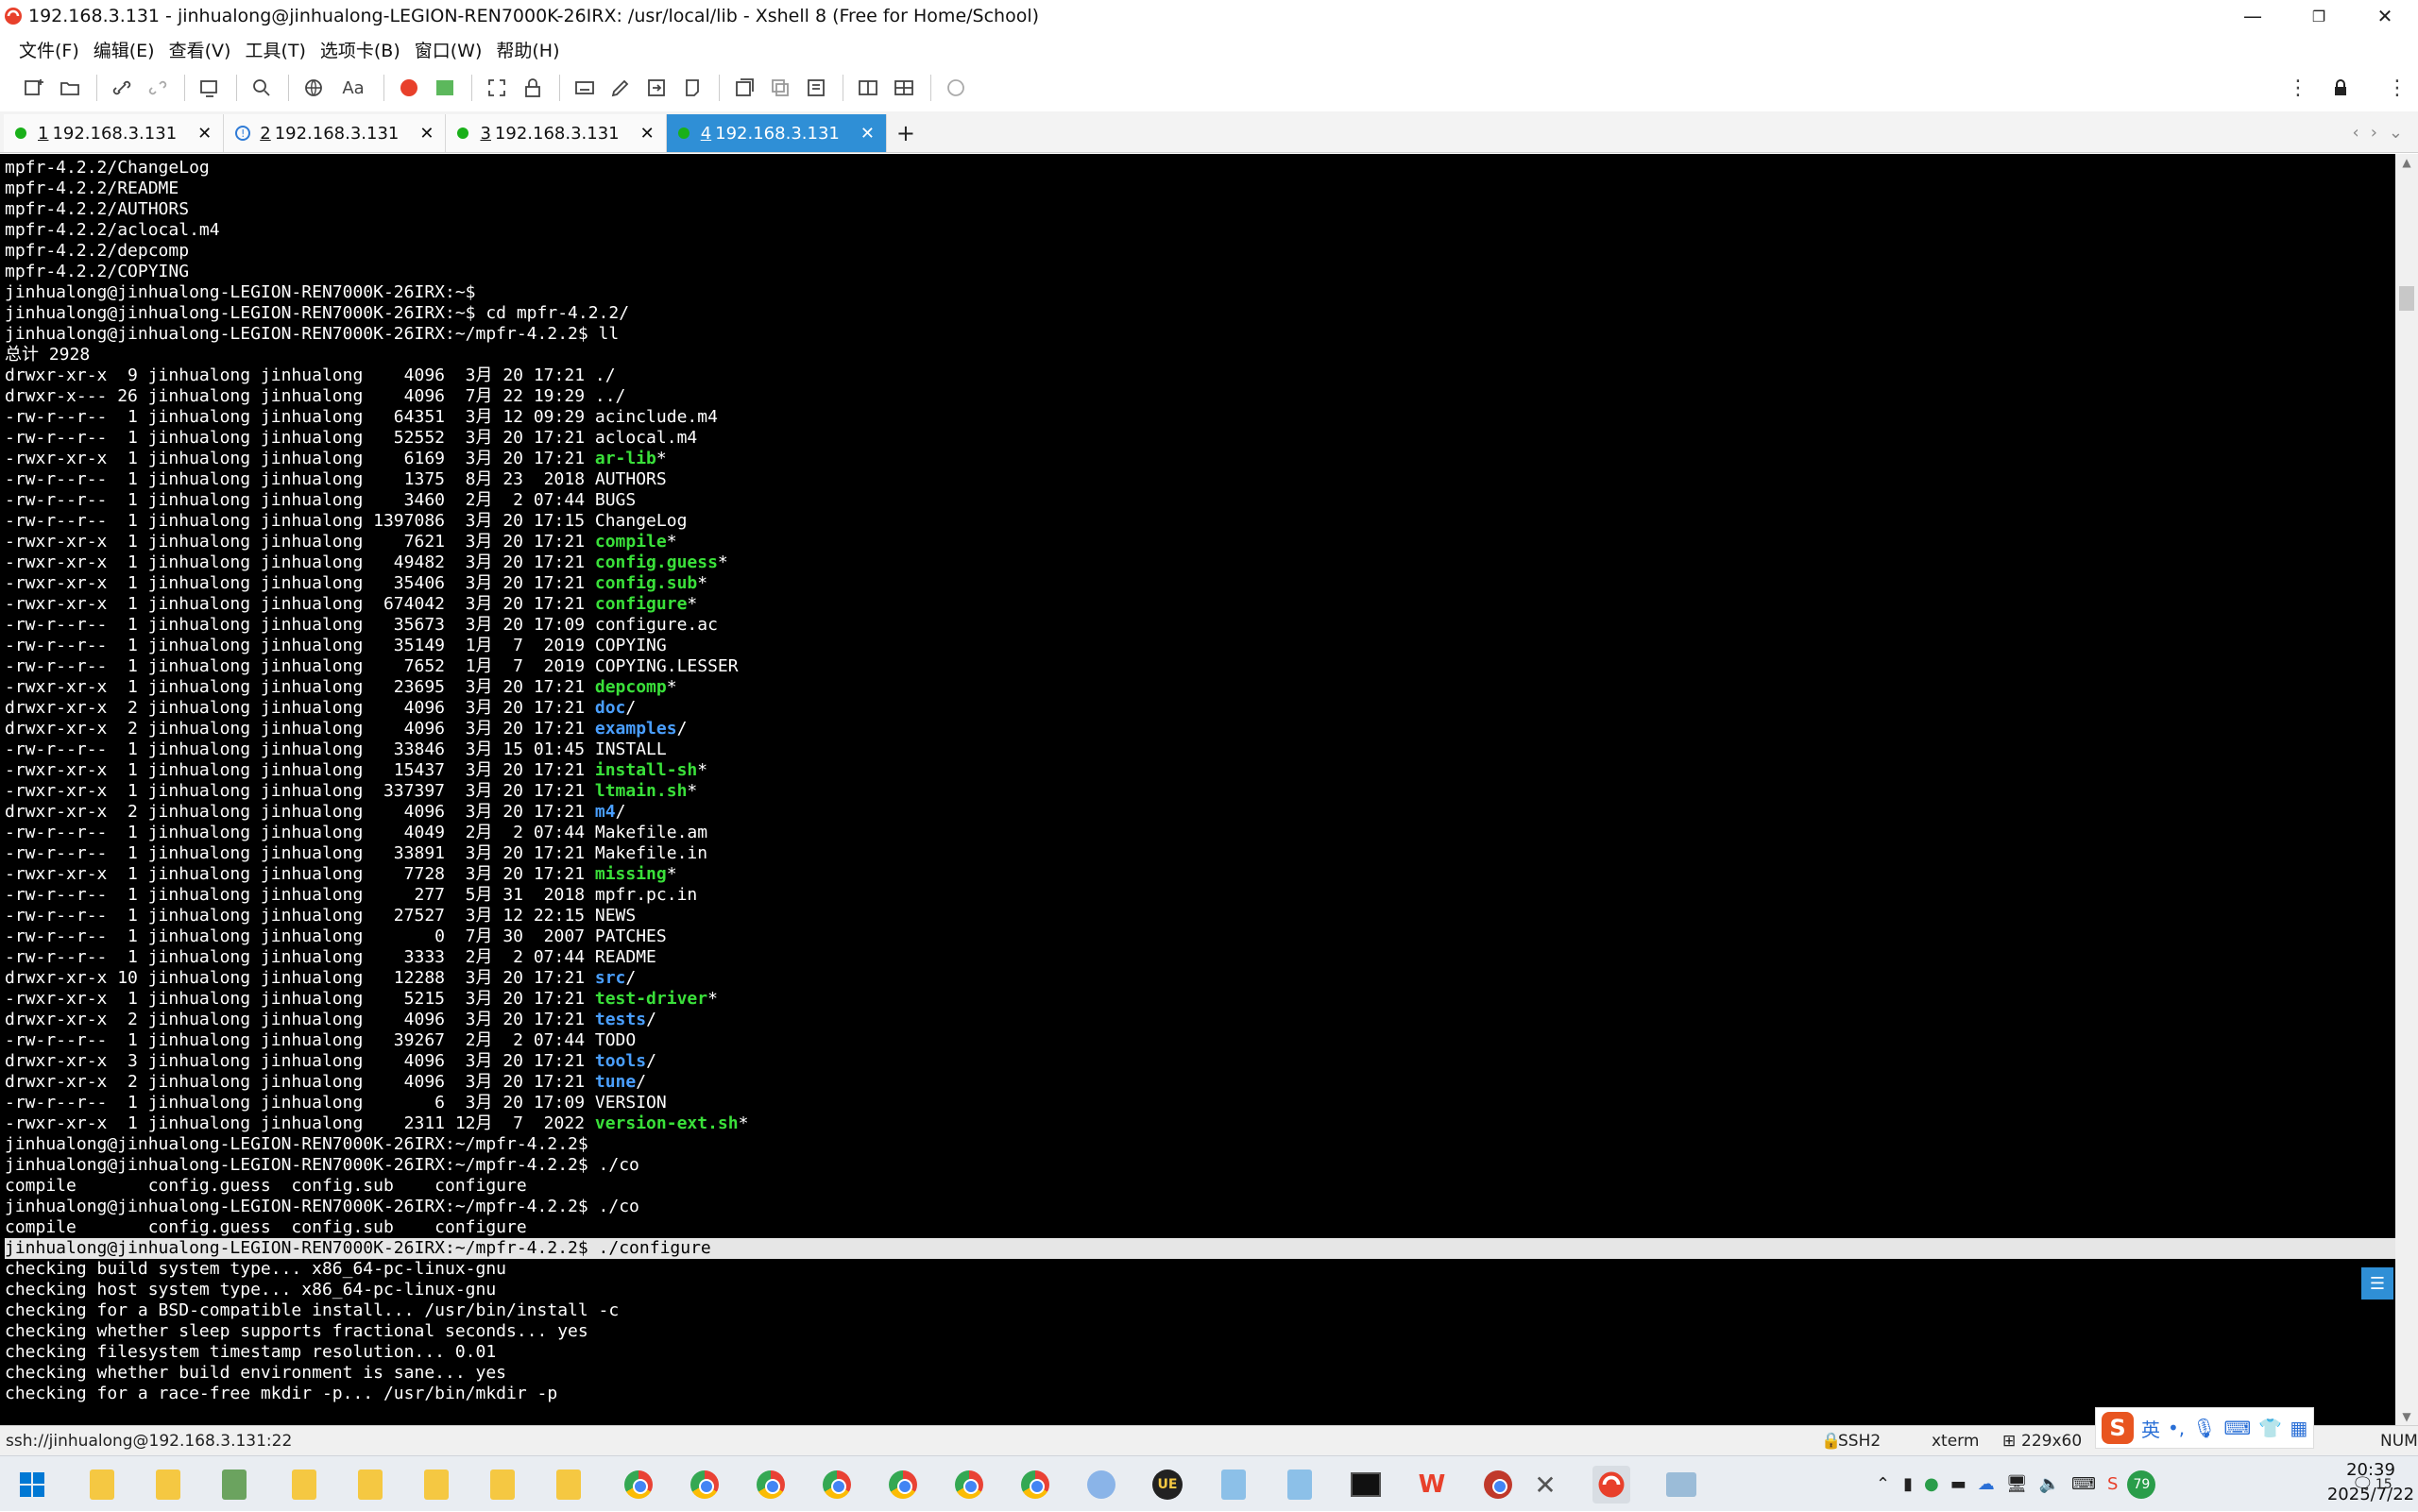 This screenshot has width=2418, height=1512. Describe the element at coordinates (114, 133) in the screenshot. I see `tab-session-1: 1 192.168.3.131 ✕` at that location.